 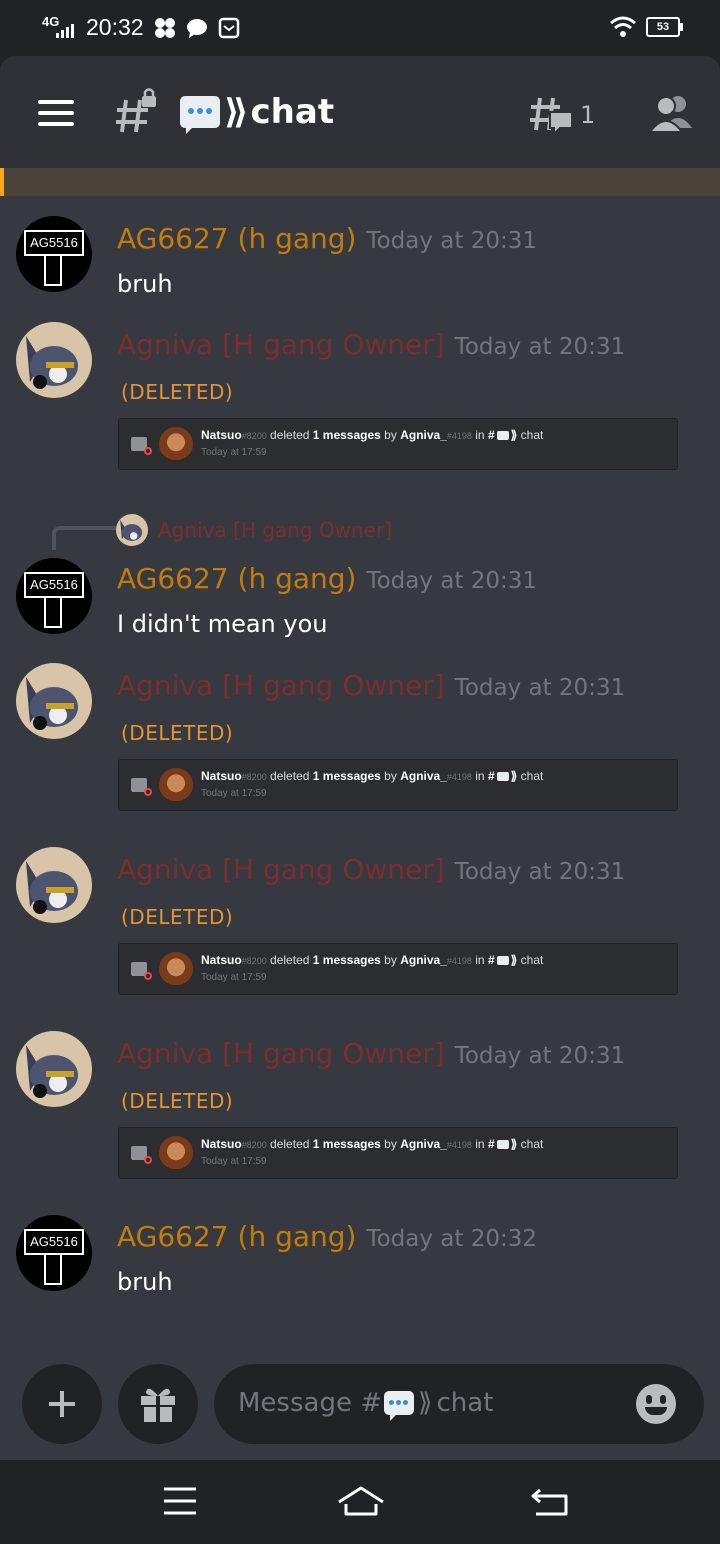 What do you see at coordinates (360, 182) in the screenshot?
I see `notice-banner` at bounding box center [360, 182].